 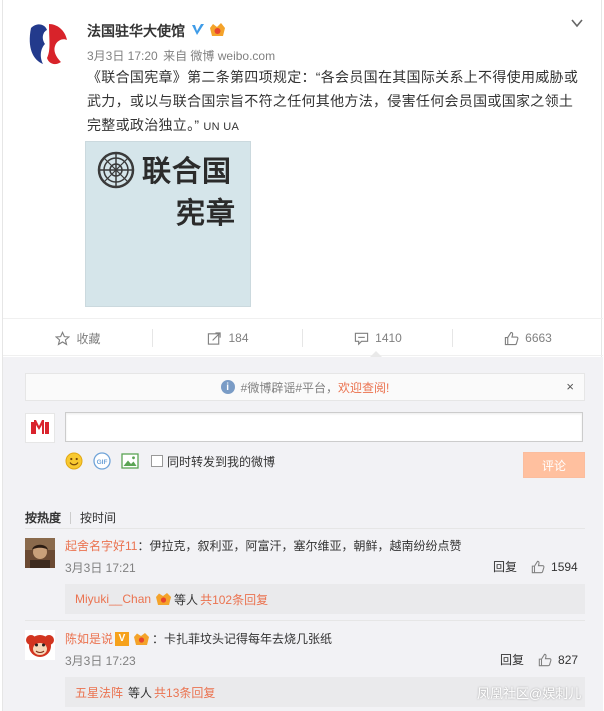 I want to click on close-icon: ×, so click(x=570, y=386).